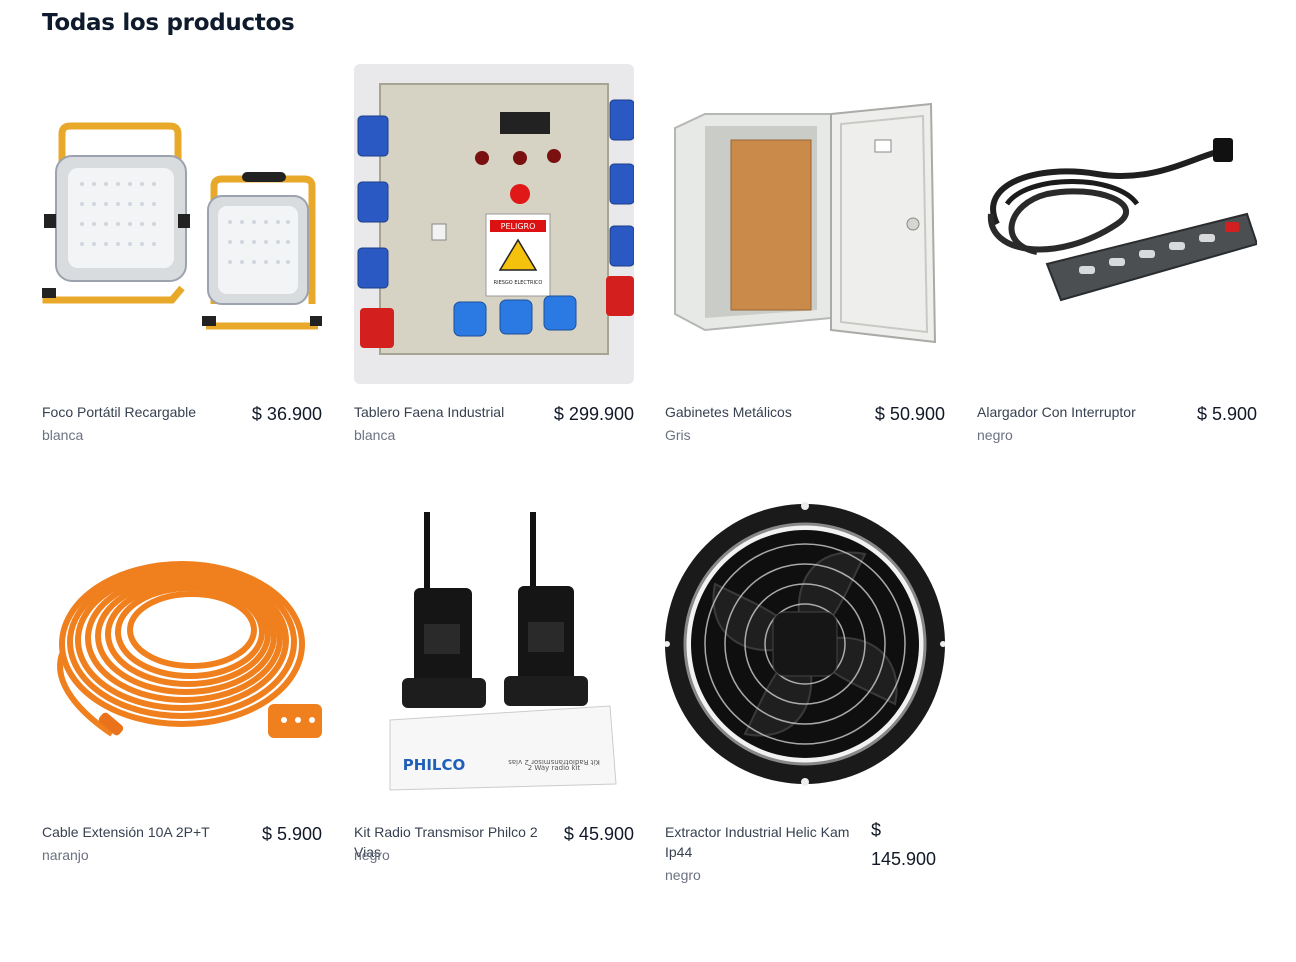 Image resolution: width=1296 pixels, height=962 pixels. Describe the element at coordinates (142, 832) in the screenshot. I see `product-name: Cable Extensión 10A 2P+T` at that location.